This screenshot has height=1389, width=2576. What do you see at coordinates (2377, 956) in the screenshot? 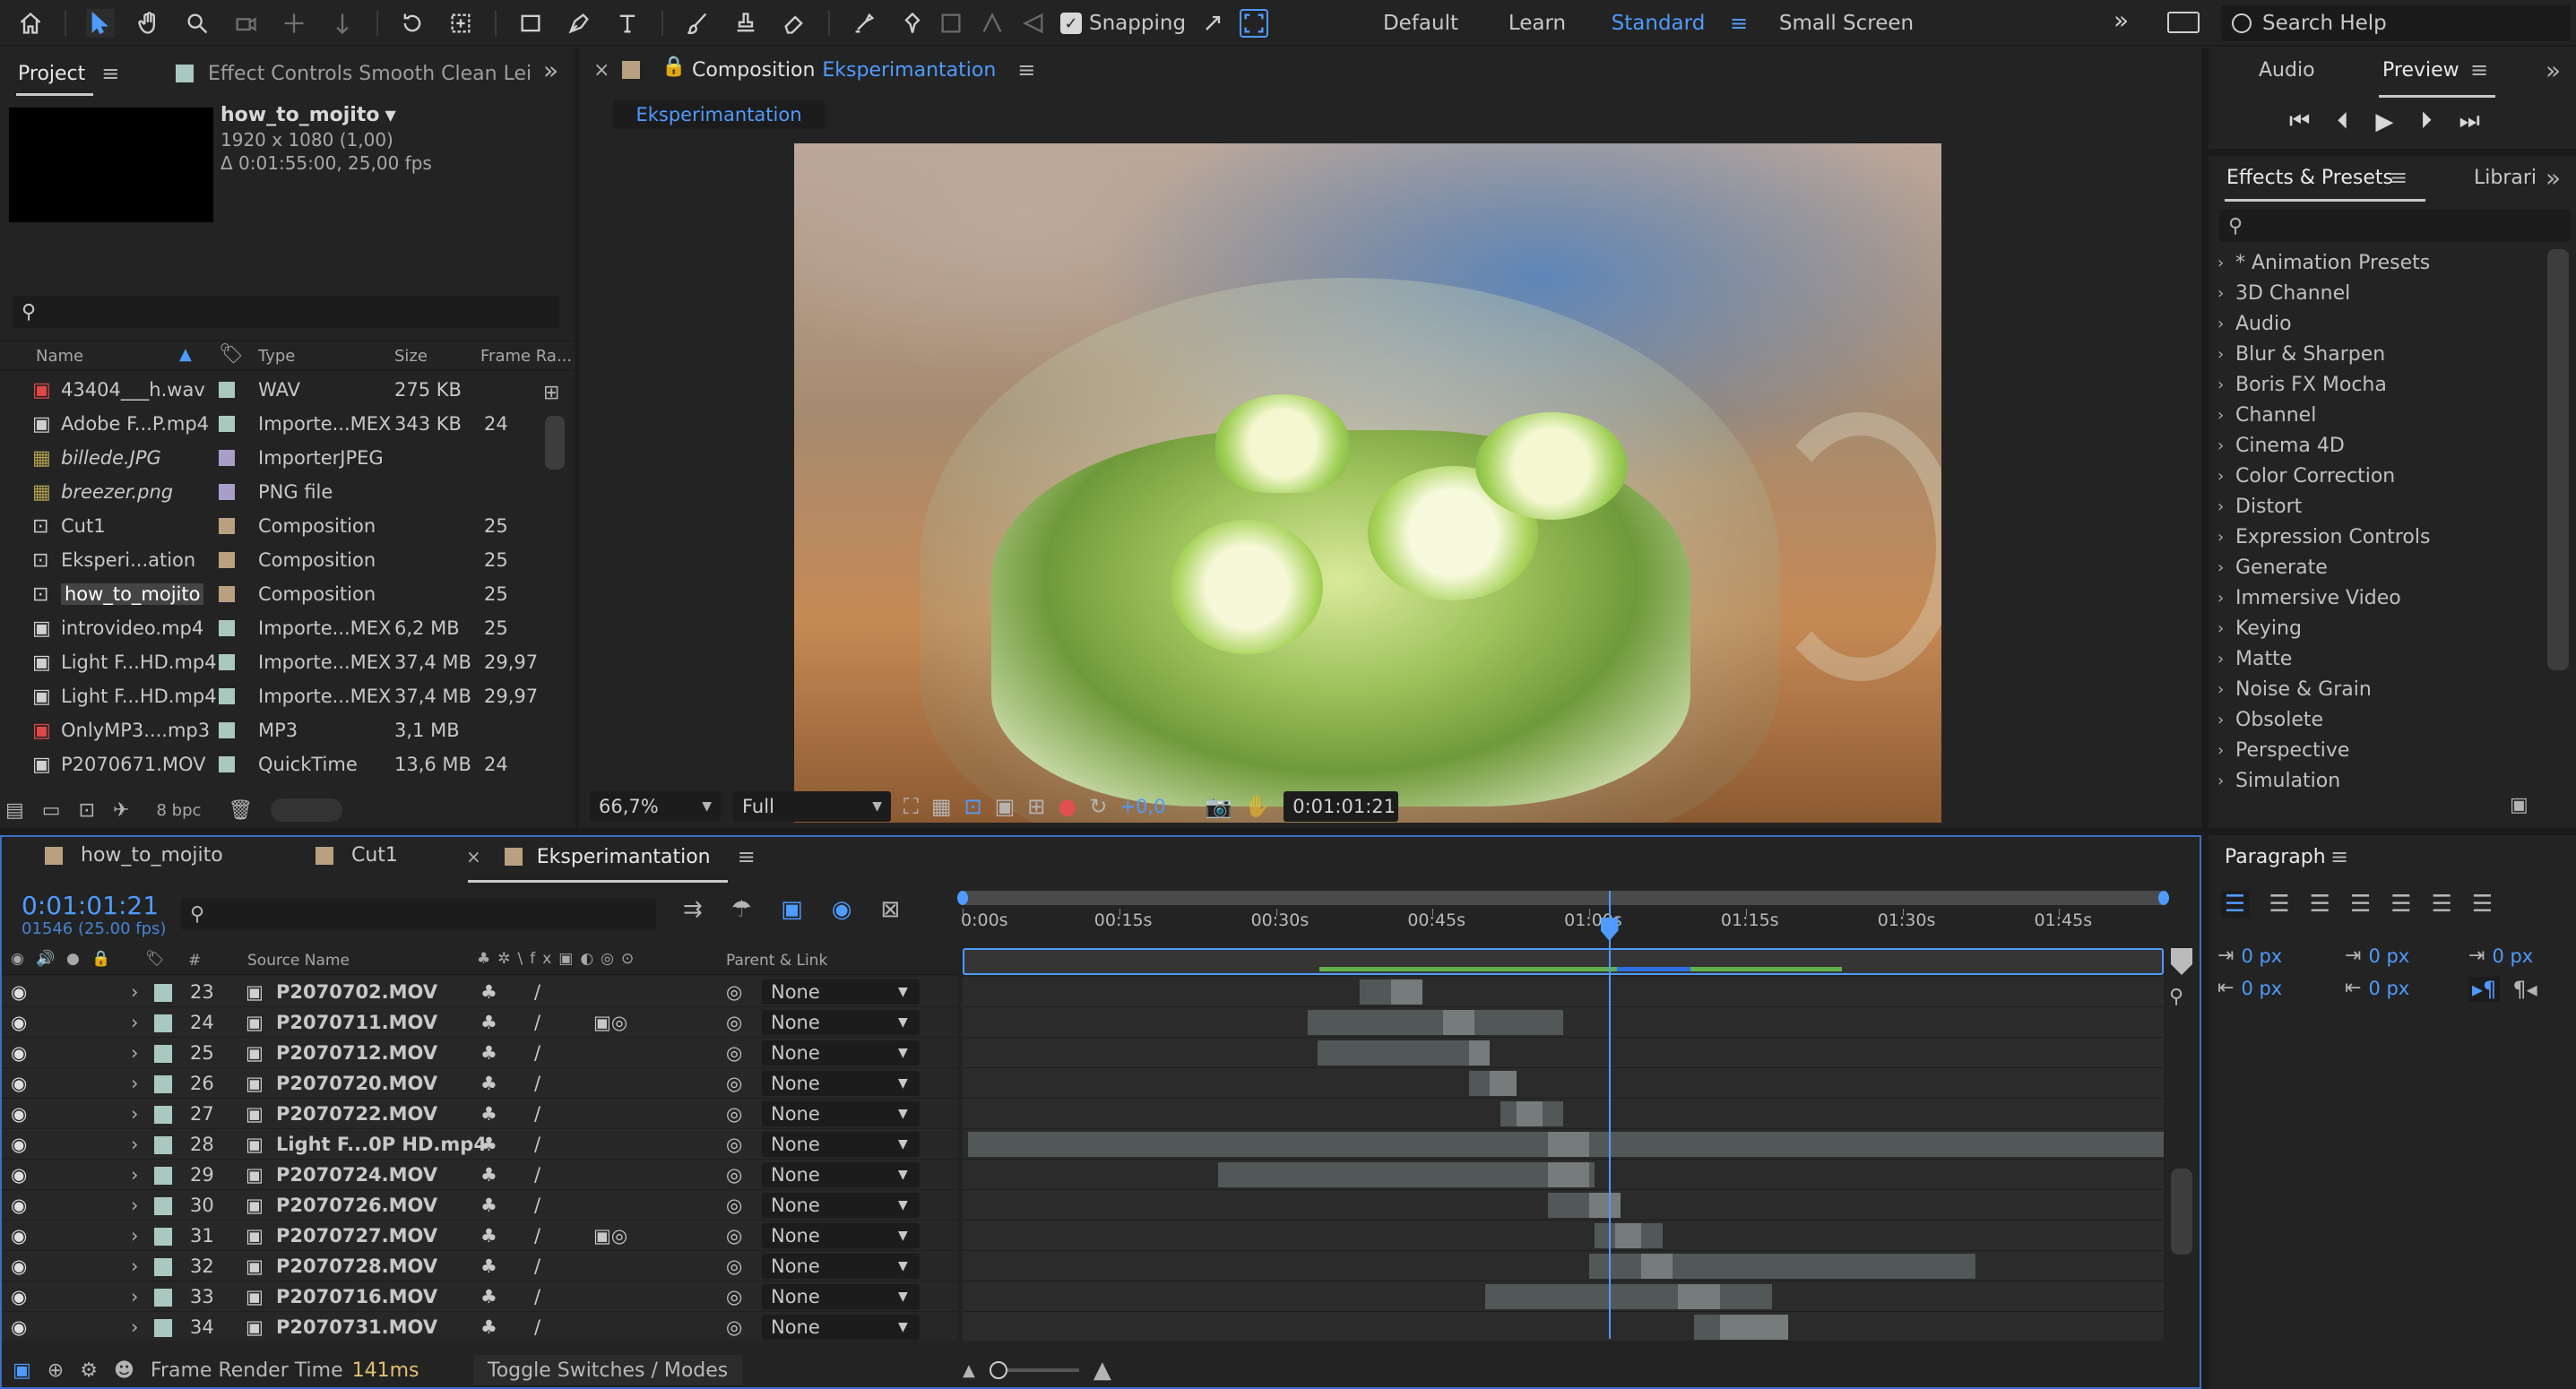
I see `space-before-field: ⇥ 0 px` at bounding box center [2377, 956].